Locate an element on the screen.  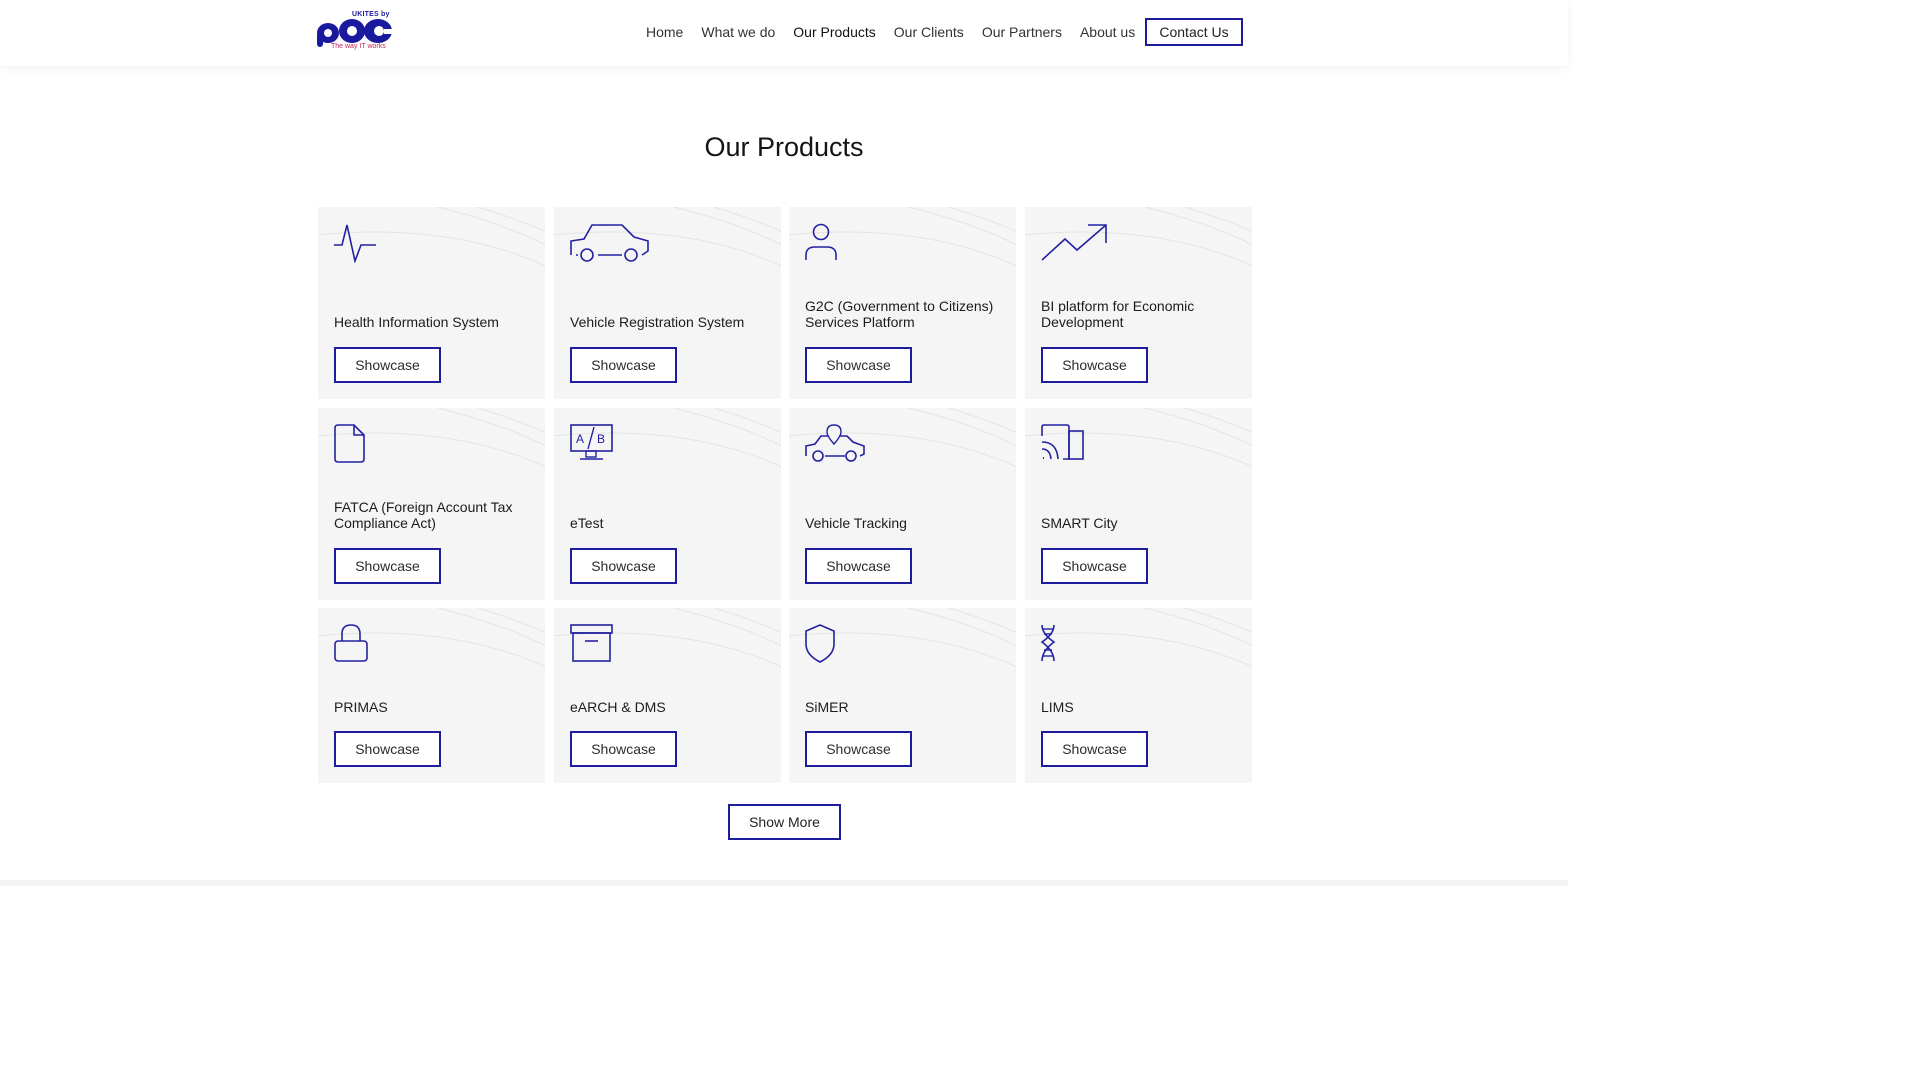
car-icon is located at coordinates (609, 243).